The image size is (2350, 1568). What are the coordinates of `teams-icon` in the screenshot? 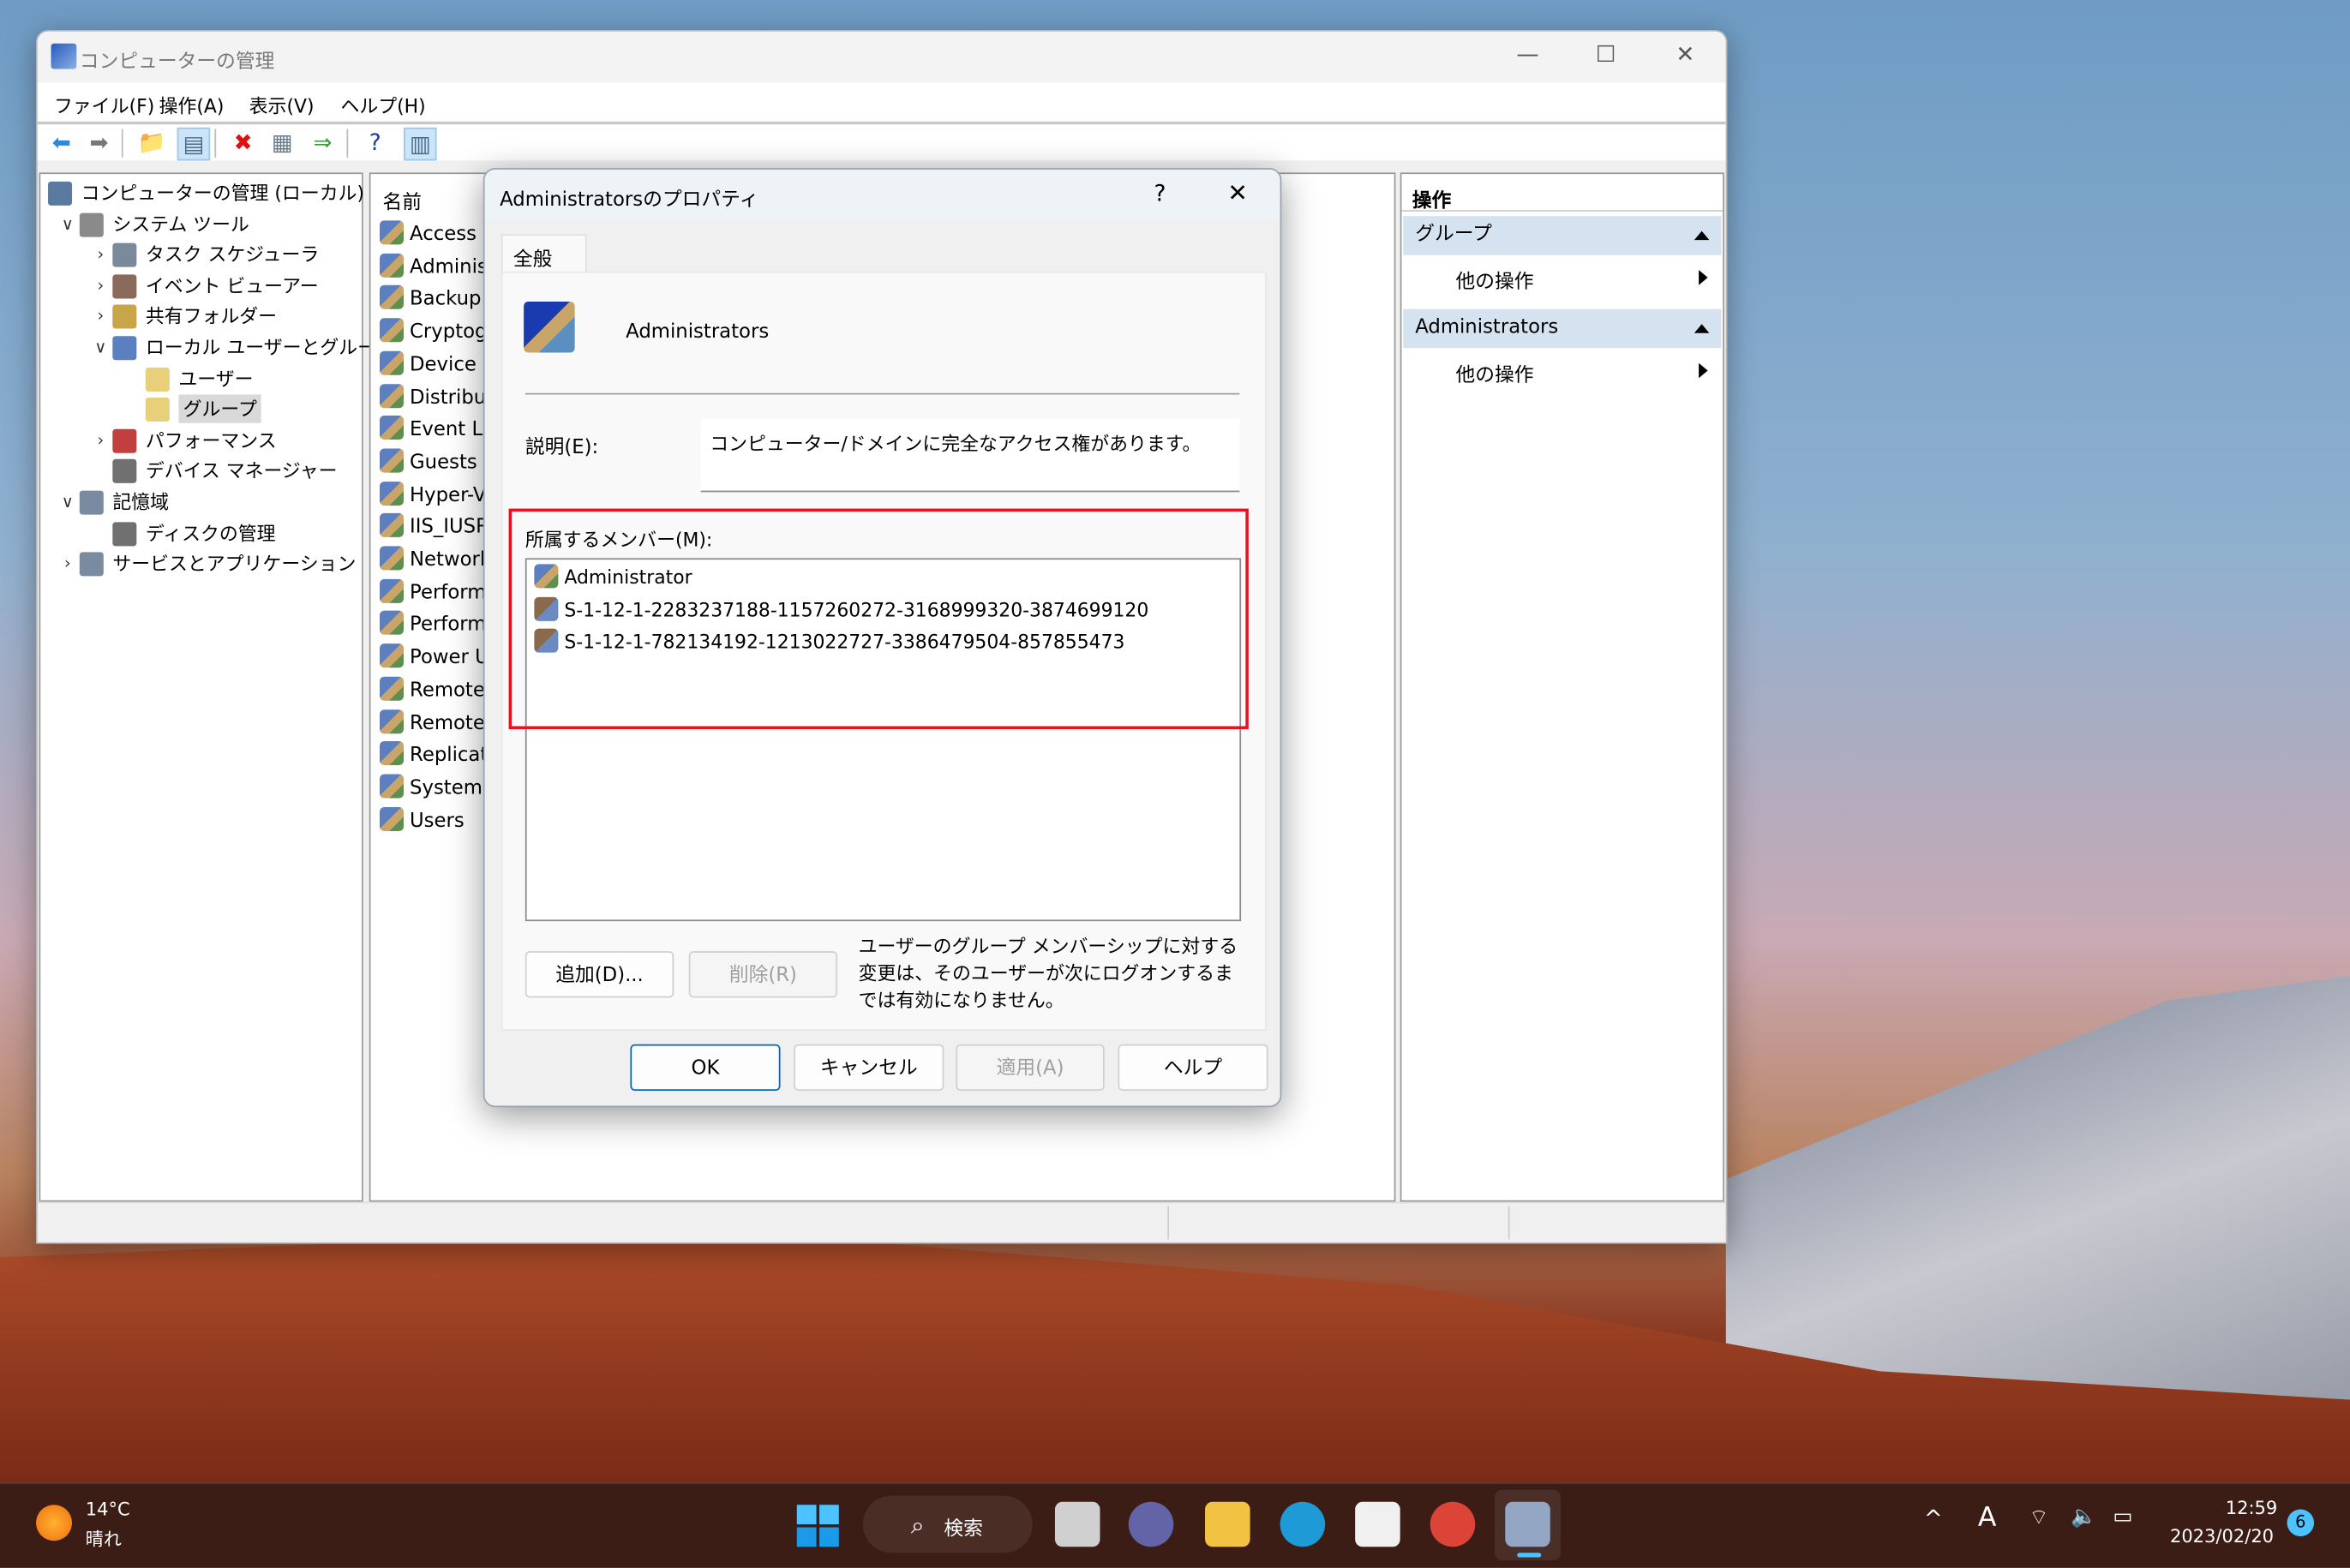 It's located at (1151, 1524).